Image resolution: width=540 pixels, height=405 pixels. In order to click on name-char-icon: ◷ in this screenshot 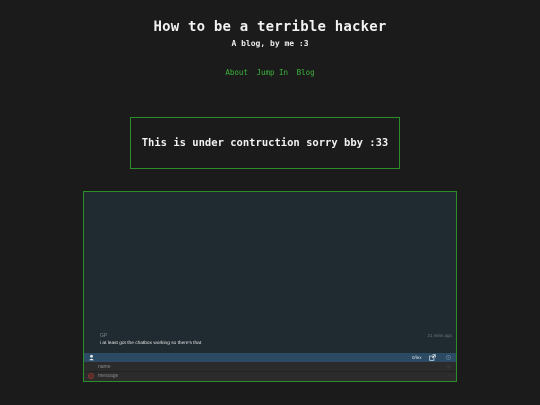, I will do `click(448, 366)`.